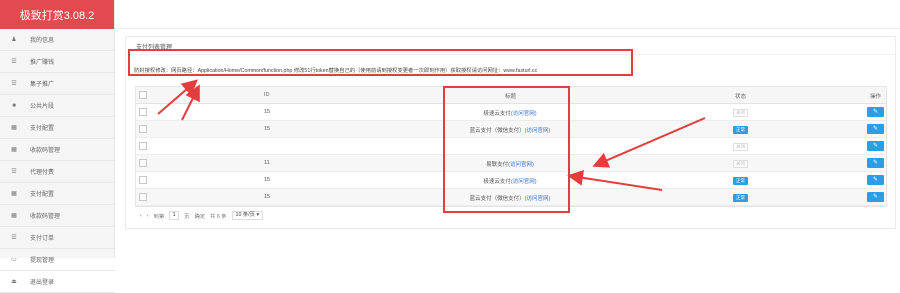  Describe the element at coordinates (57, 282) in the screenshot. I see `sidebar-item: ⏏ 退出登录` at that location.